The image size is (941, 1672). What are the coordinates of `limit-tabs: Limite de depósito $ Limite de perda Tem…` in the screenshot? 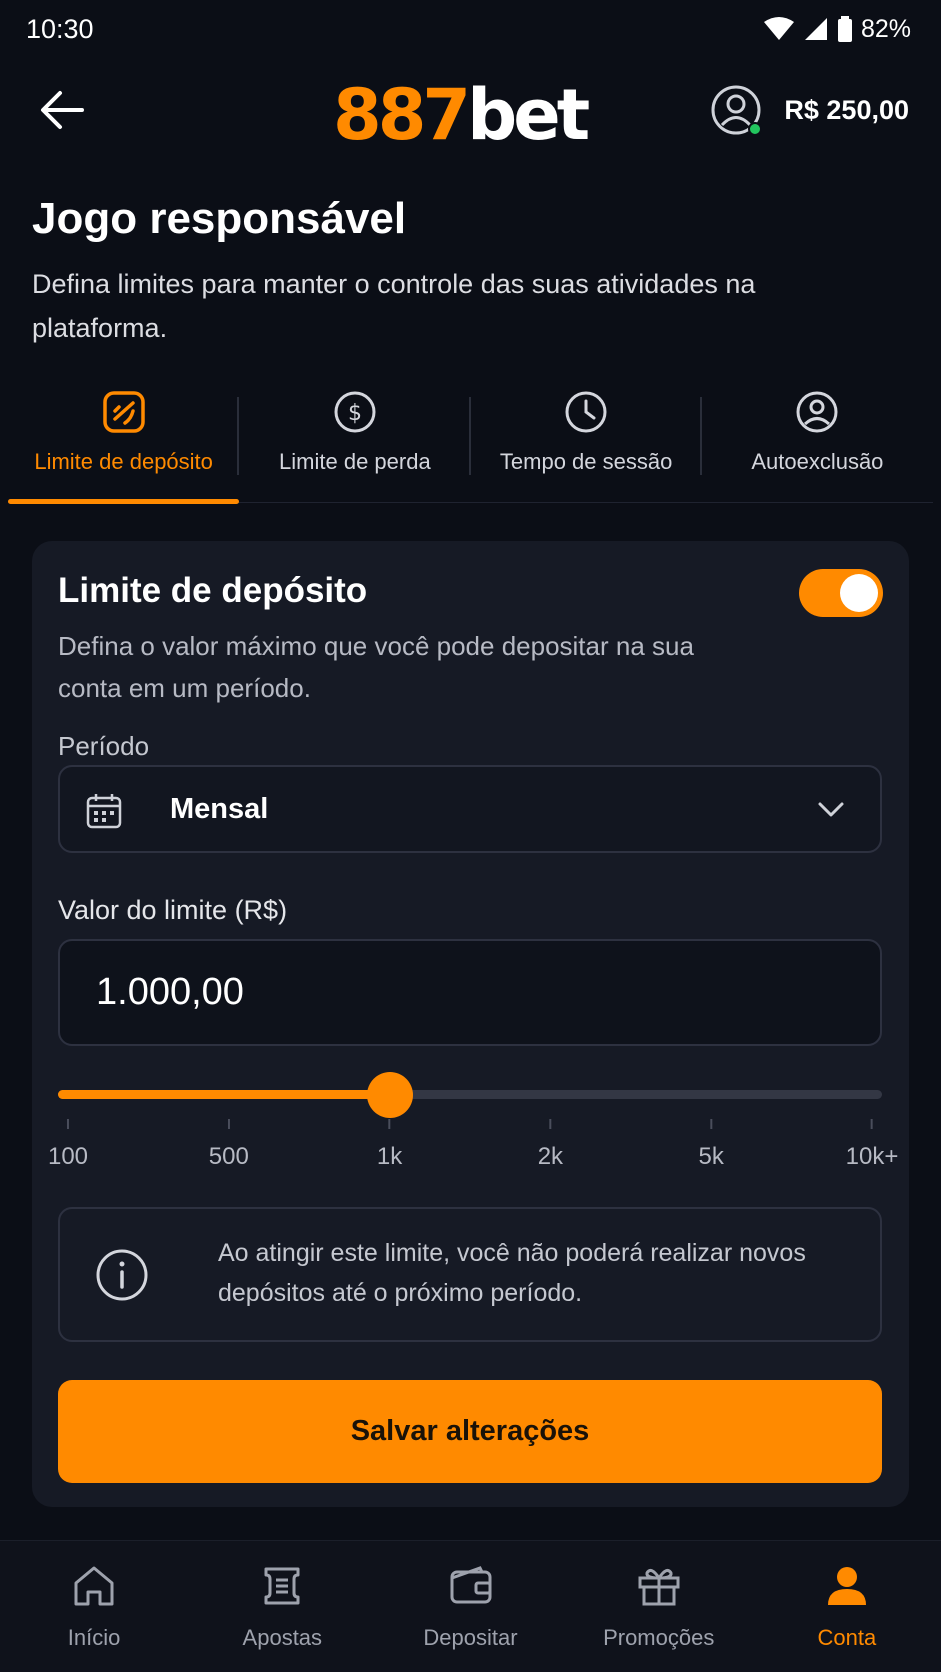 It's located at (470, 444).